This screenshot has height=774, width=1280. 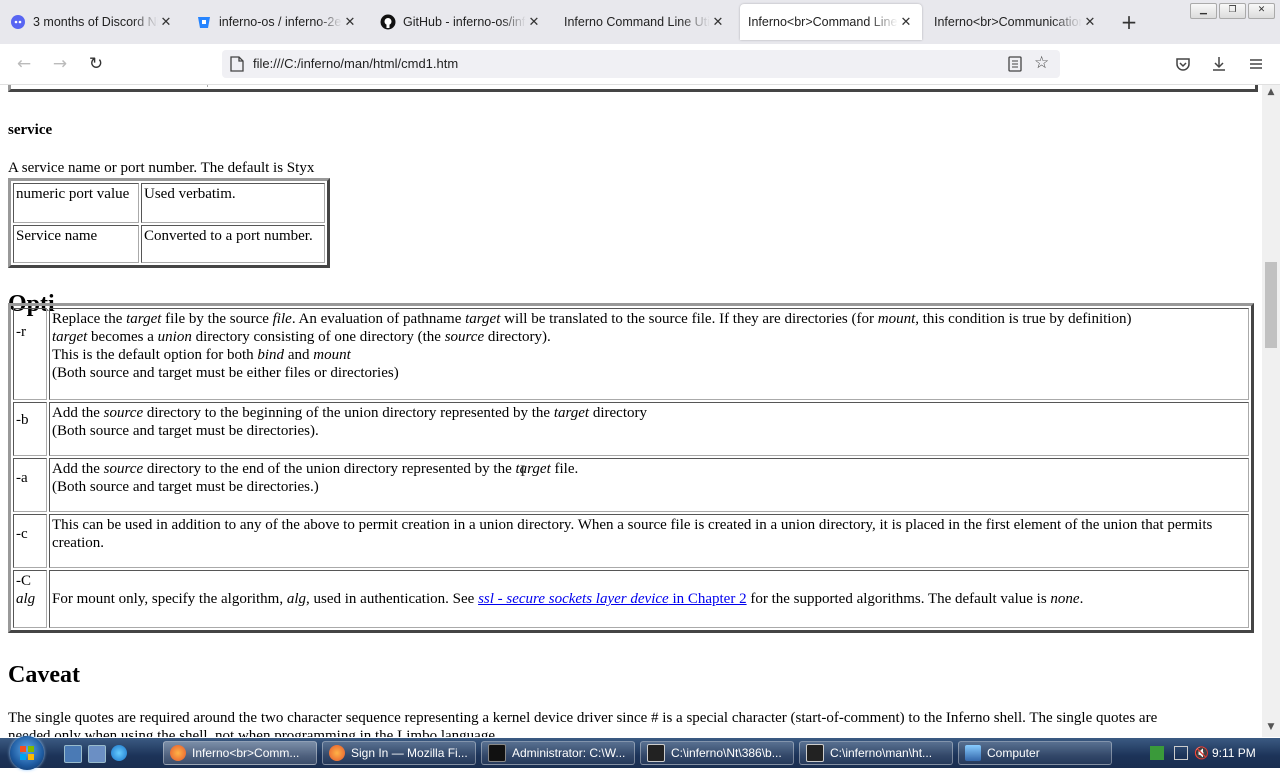 I want to click on taskbar-item-computer: Computer, so click(x=1035, y=753).